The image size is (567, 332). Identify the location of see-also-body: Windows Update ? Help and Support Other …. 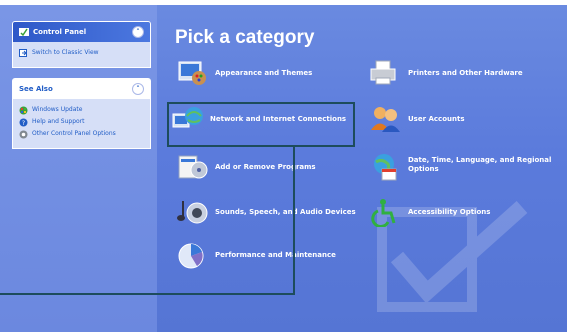
(81, 123).